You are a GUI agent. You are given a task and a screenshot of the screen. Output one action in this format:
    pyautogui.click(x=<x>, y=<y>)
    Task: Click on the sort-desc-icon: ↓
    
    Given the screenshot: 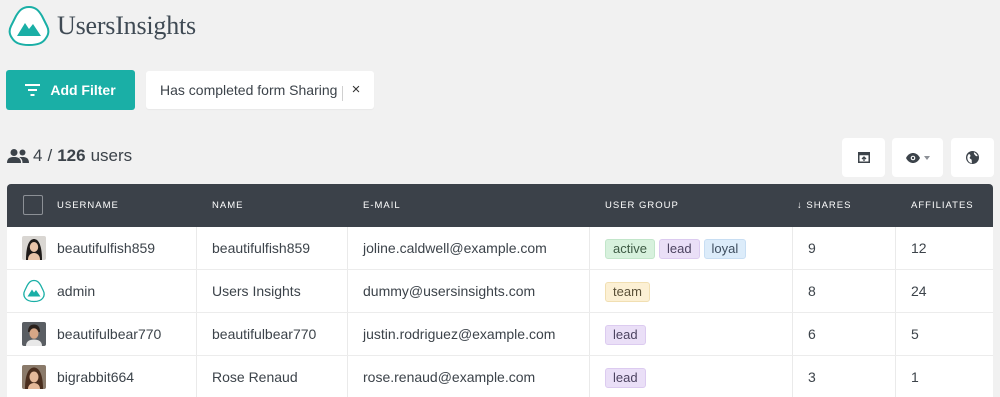 What is the action you would take?
    pyautogui.click(x=800, y=205)
    